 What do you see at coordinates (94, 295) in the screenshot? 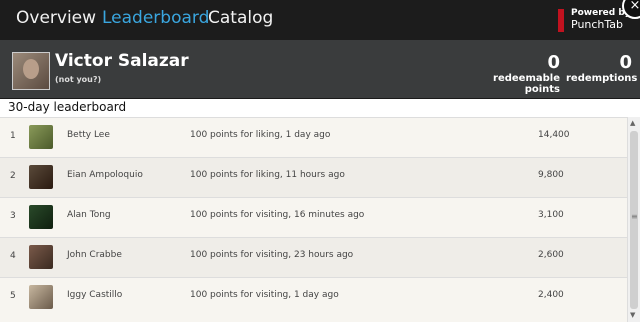
I see `row-name: Iggy Castillo` at bounding box center [94, 295].